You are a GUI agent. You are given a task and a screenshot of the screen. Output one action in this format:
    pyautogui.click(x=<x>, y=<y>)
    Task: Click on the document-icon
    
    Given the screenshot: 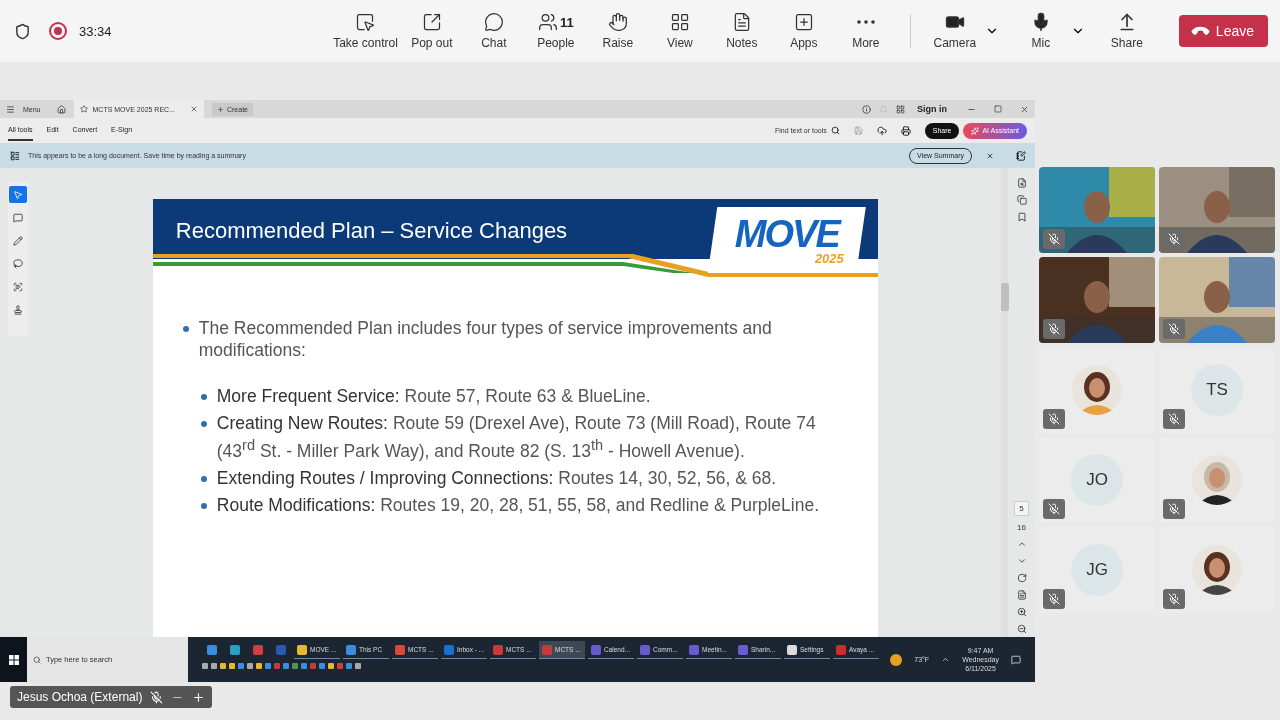 What is the action you would take?
    pyautogui.click(x=1021, y=183)
    